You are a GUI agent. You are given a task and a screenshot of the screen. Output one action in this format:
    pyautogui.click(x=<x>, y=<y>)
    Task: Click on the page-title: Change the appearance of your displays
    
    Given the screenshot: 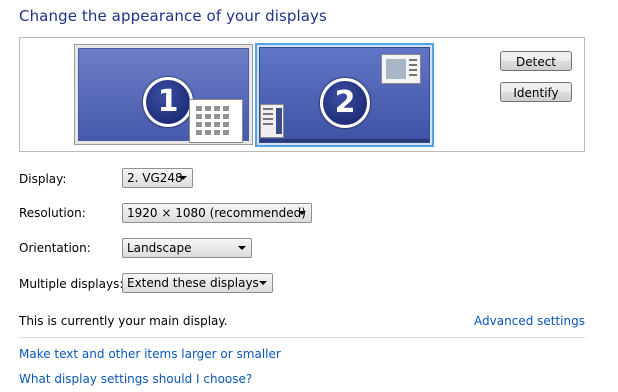 What is the action you would take?
    pyautogui.click(x=173, y=16)
    